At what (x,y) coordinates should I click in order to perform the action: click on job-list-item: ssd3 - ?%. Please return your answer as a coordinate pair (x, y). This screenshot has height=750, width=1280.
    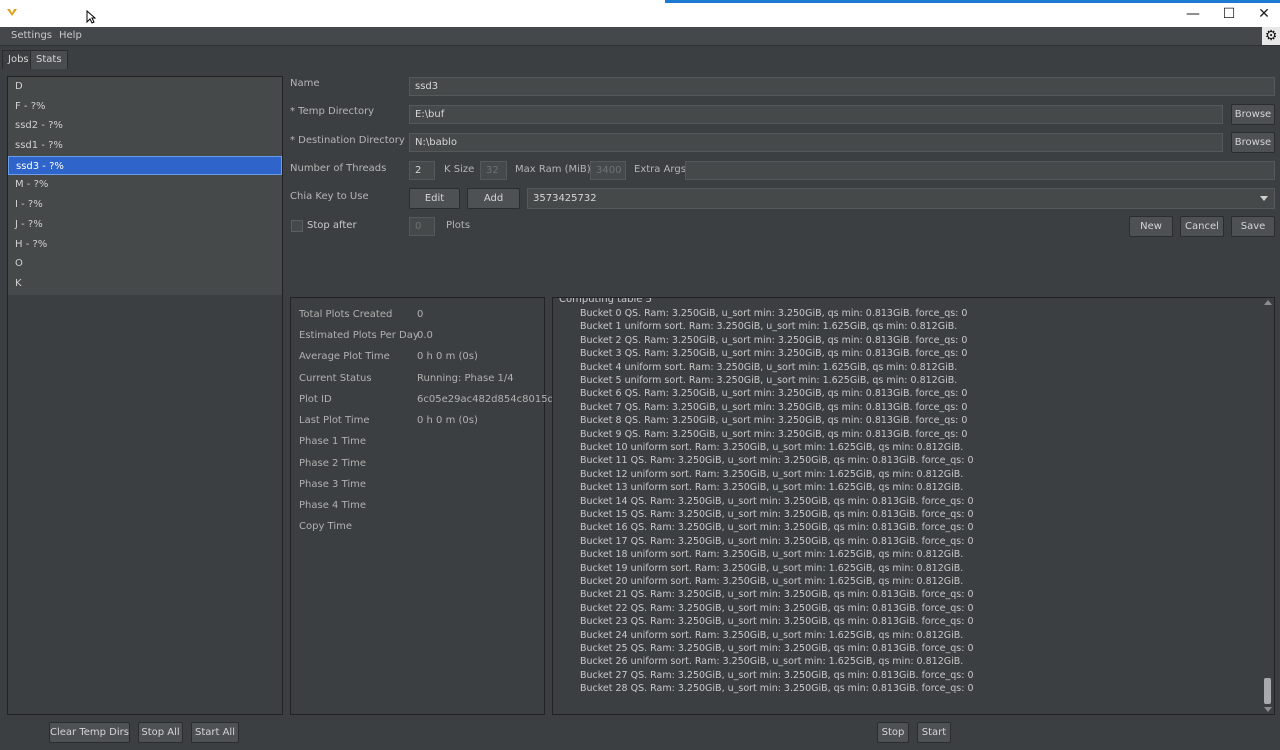
    Looking at the image, I should click on (145, 165).